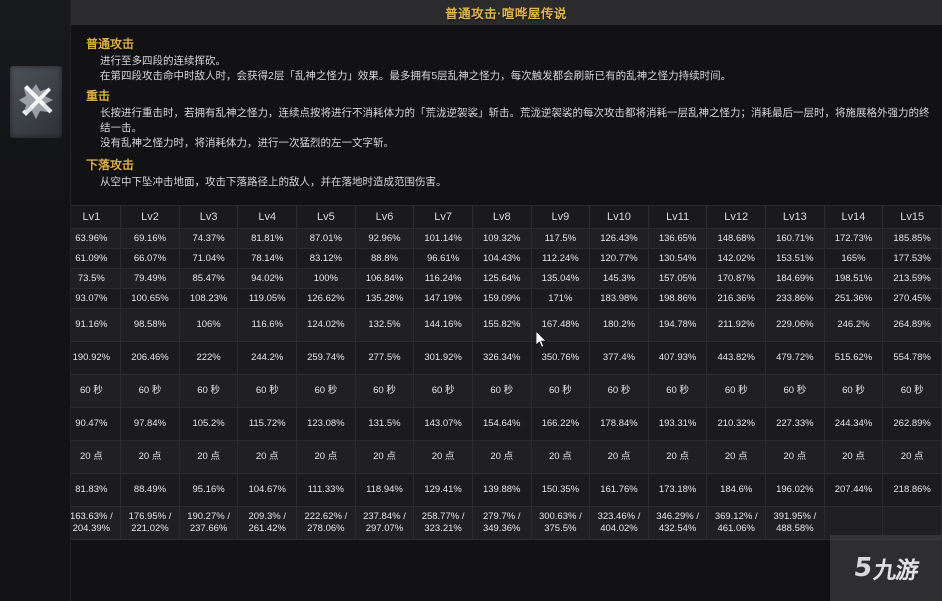  Describe the element at coordinates (384, 298) in the screenshot. I see `stat-cell: 135.28%` at that location.